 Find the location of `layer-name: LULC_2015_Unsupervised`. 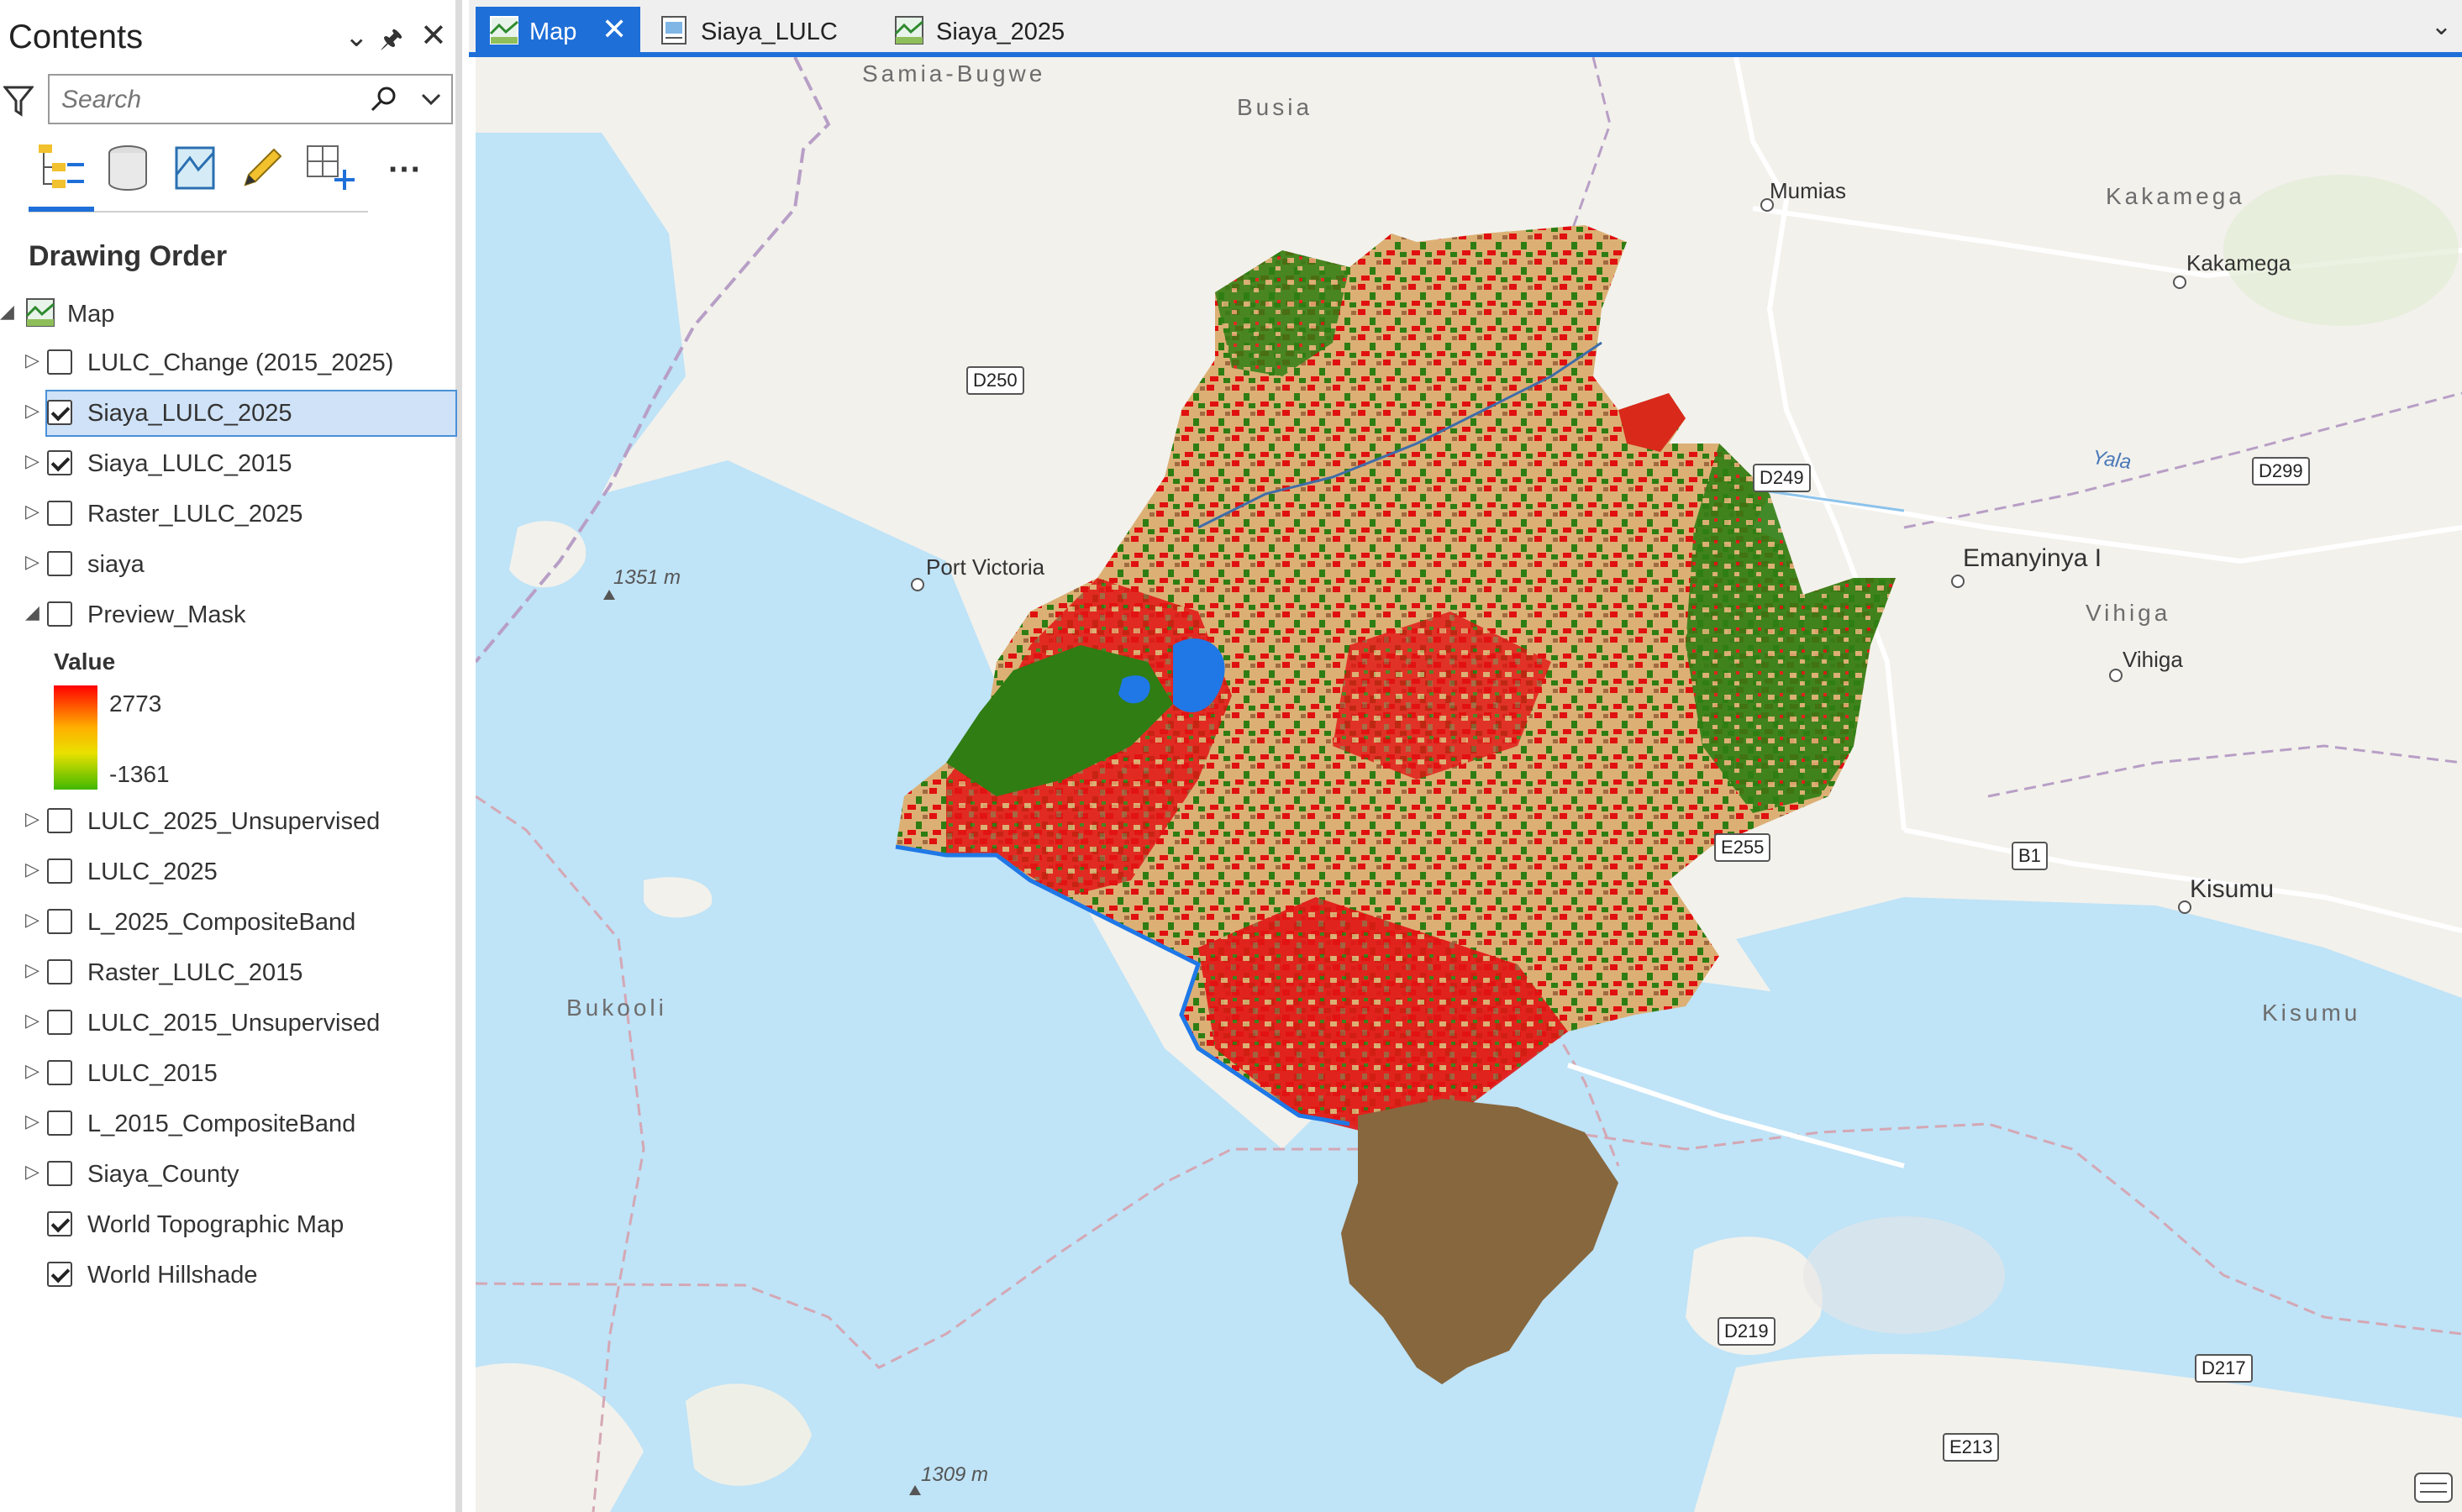

layer-name: LULC_2015_Unsupervised is located at coordinates (234, 1023).